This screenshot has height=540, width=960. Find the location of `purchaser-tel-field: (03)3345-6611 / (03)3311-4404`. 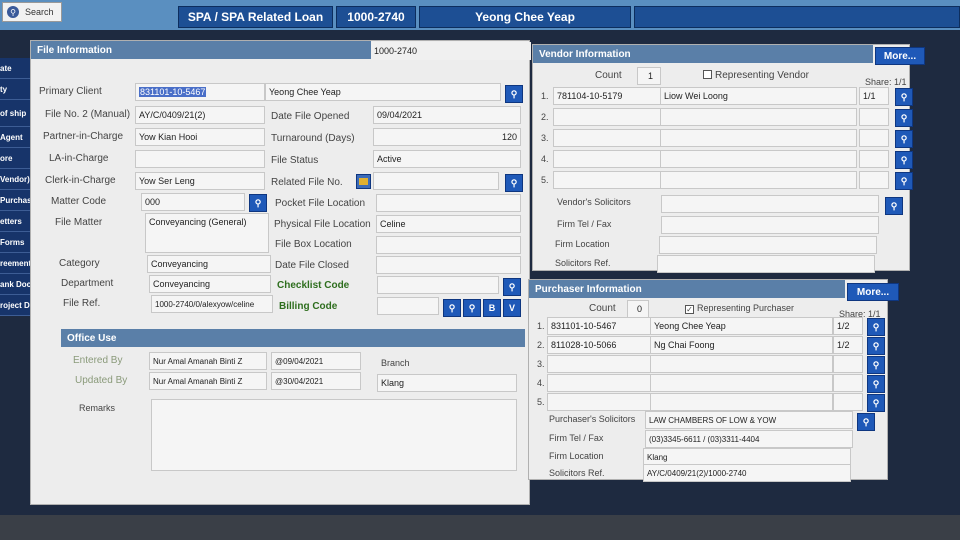

purchaser-tel-field: (03)3345-6611 / (03)3311-4404 is located at coordinates (749, 439).